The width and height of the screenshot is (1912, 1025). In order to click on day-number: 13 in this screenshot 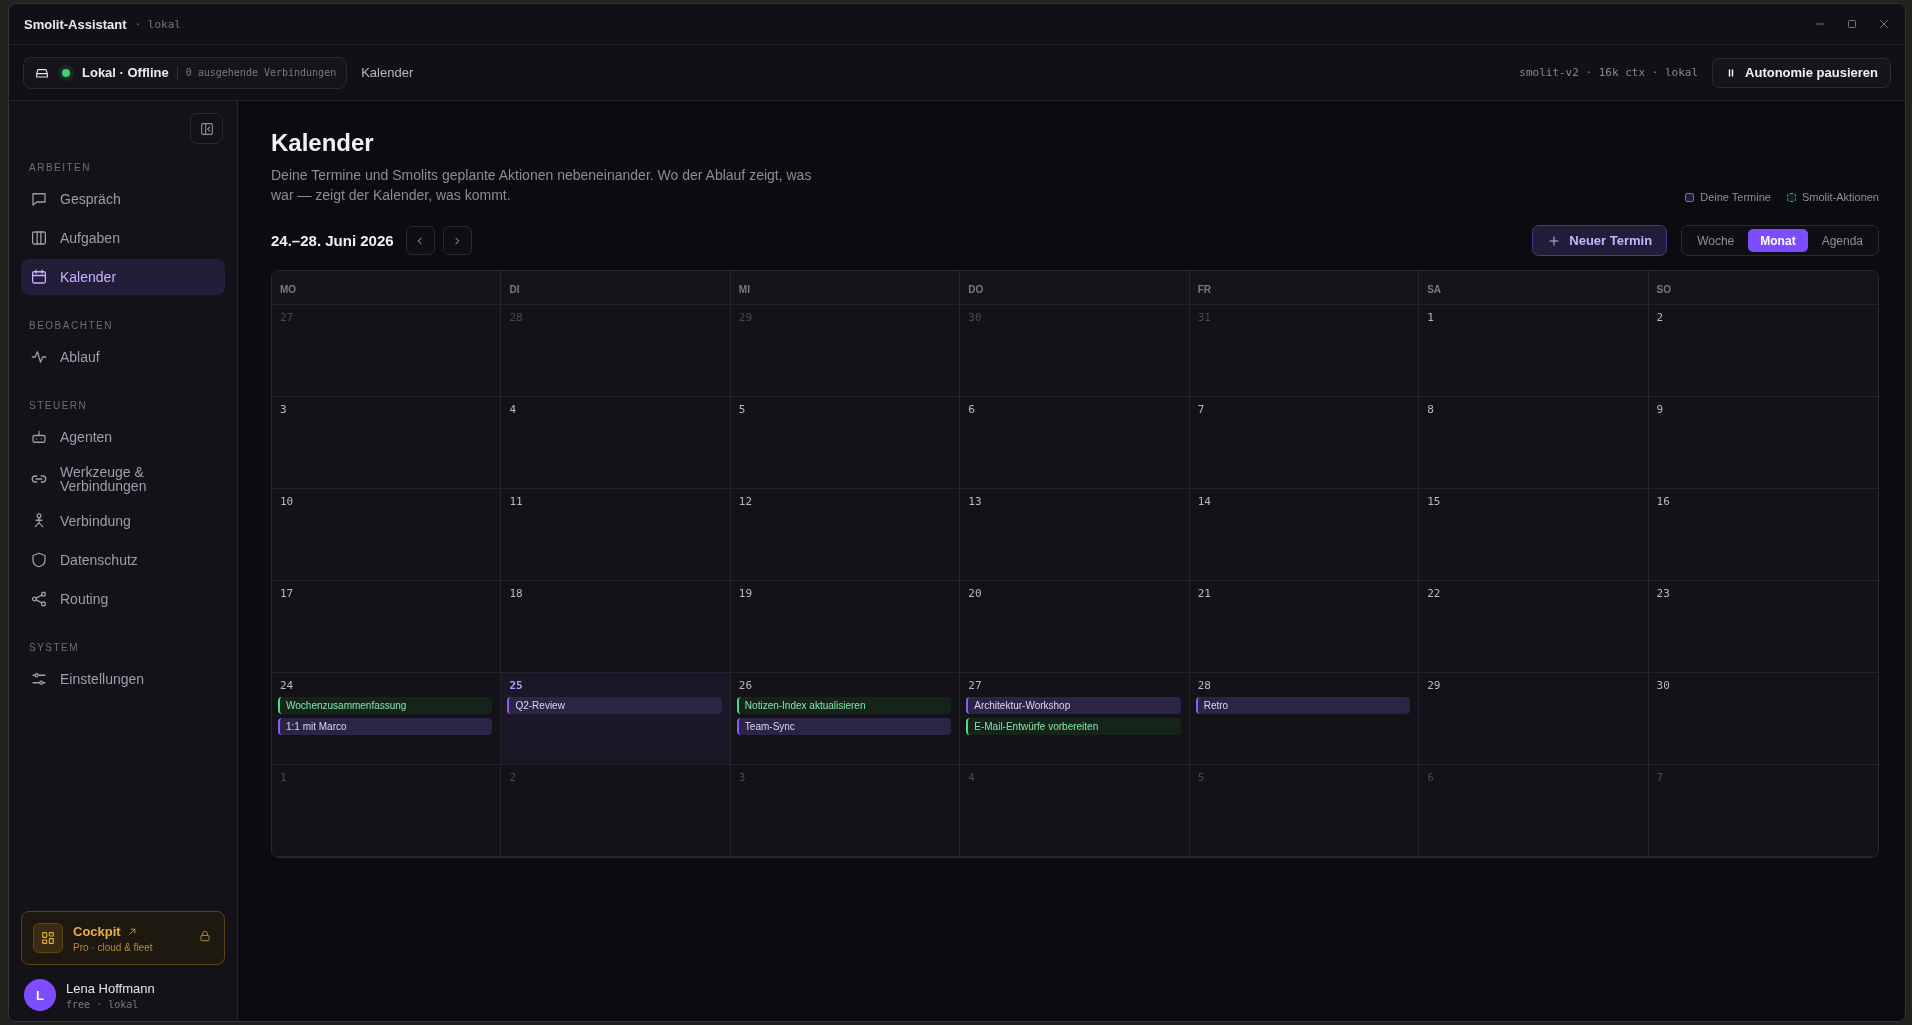, I will do `click(975, 501)`.